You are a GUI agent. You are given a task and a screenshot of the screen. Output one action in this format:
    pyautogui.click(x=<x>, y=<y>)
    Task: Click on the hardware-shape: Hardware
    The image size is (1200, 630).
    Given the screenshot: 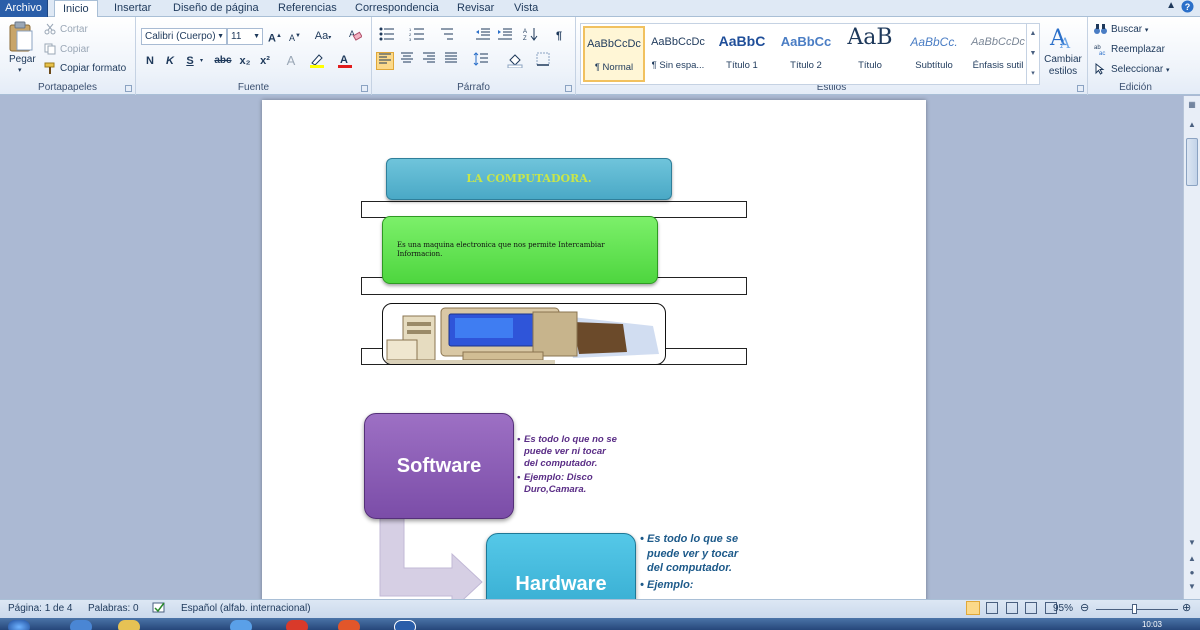 What is the action you would take?
    pyautogui.click(x=561, y=566)
    